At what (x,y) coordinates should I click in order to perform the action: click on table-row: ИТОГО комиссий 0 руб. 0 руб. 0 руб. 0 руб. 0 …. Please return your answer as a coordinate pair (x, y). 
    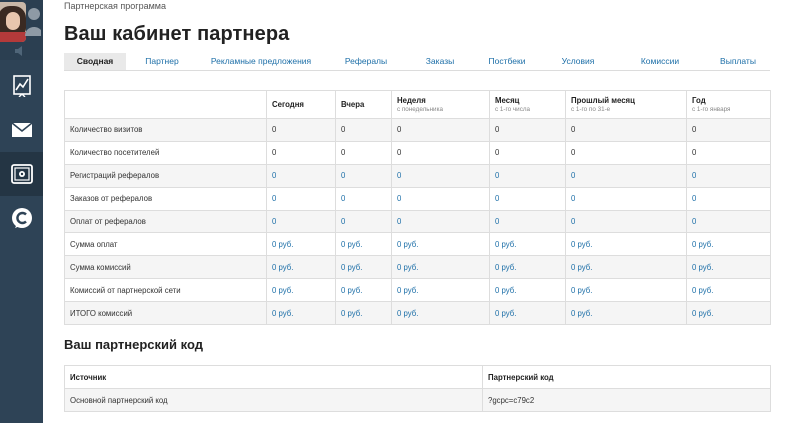
    Looking at the image, I should click on (417, 313).